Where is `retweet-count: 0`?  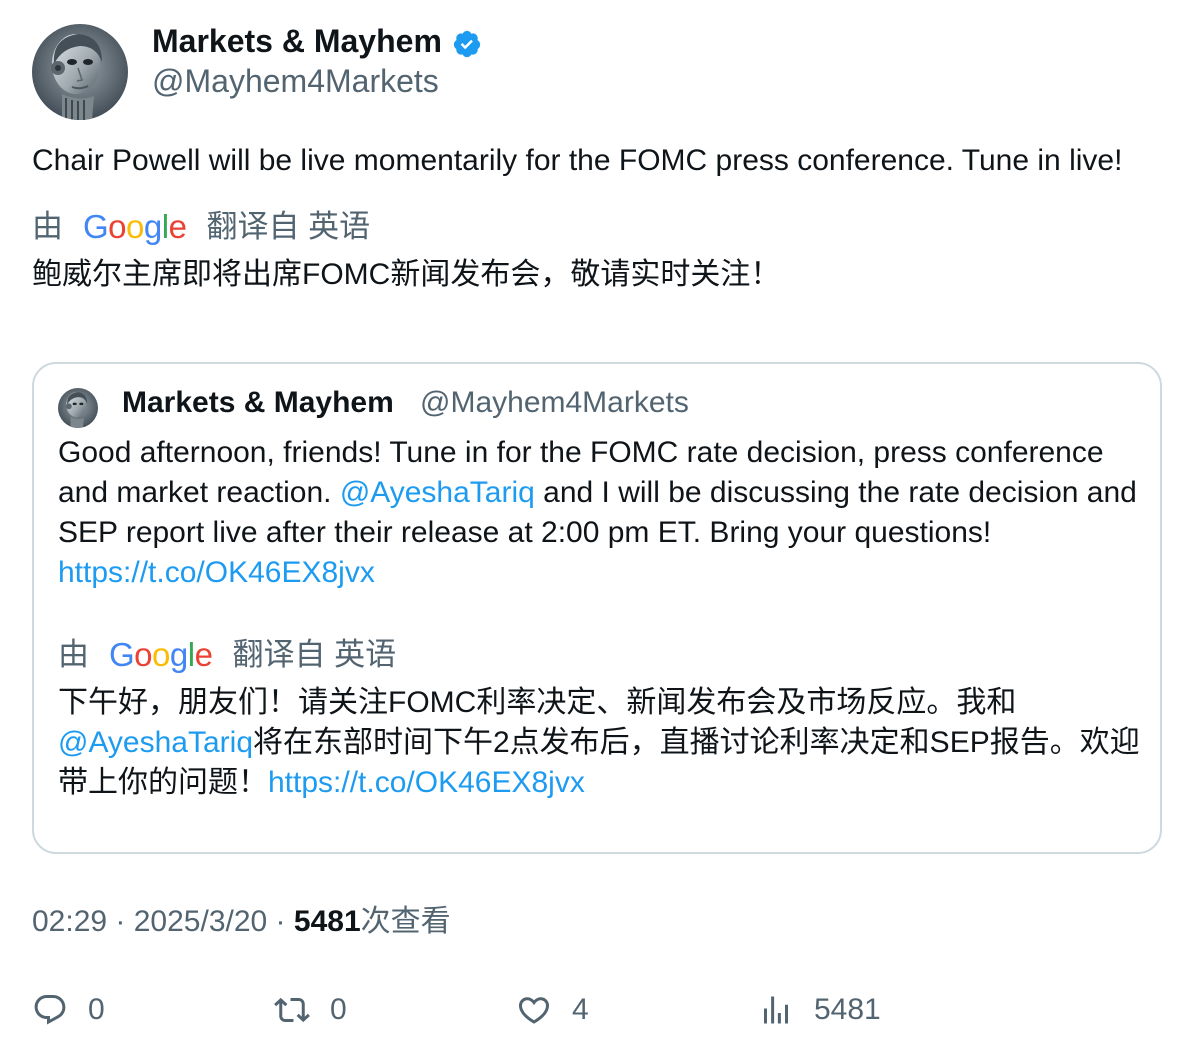
retweet-count: 0 is located at coordinates (338, 1009).